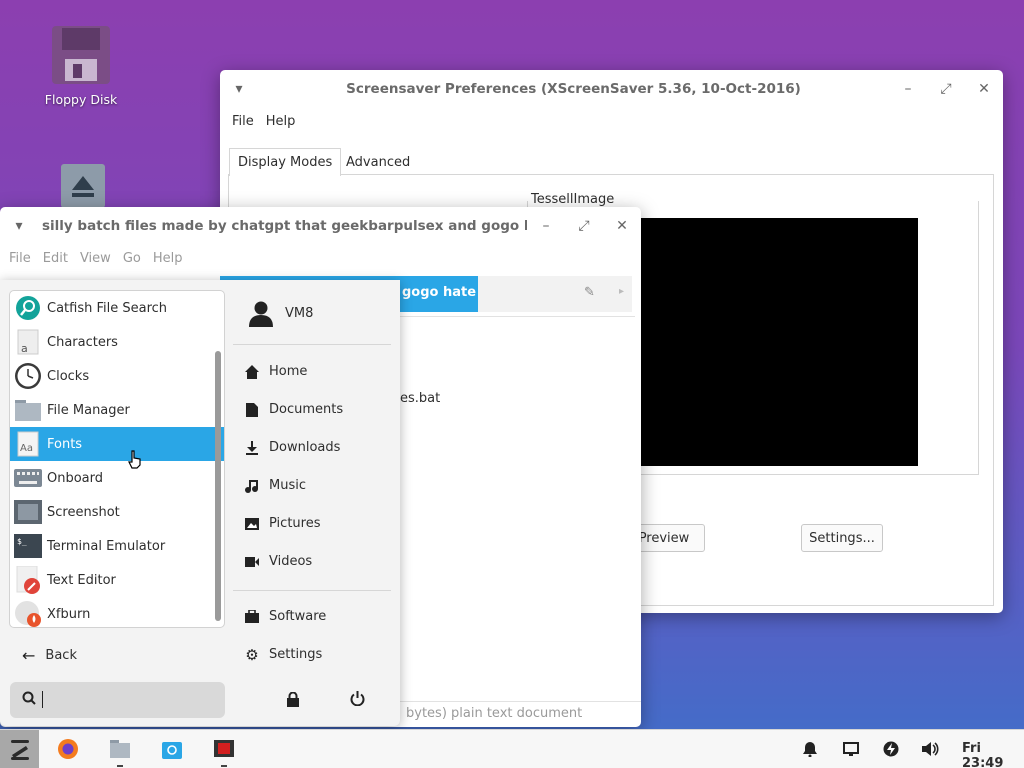  Describe the element at coordinates (285, 162) in the screenshot. I see `tab-display-modes: Display Modes` at that location.